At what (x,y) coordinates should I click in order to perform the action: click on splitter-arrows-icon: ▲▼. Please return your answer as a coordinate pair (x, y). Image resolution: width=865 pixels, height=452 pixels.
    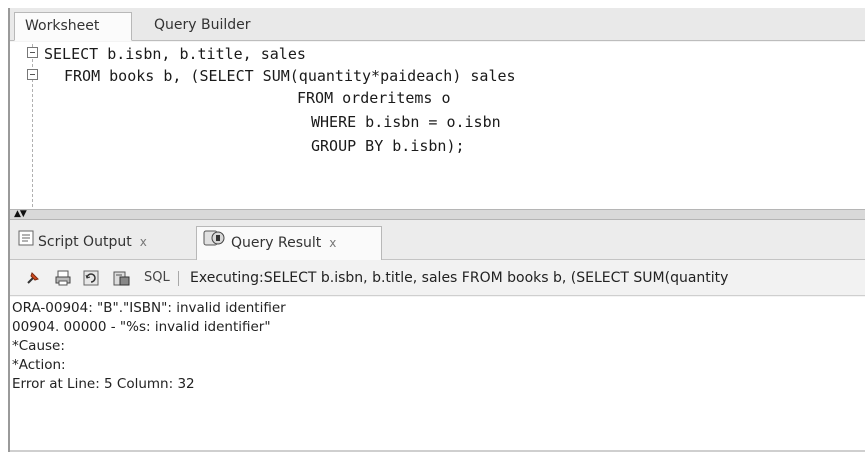
    Looking at the image, I should click on (20, 214).